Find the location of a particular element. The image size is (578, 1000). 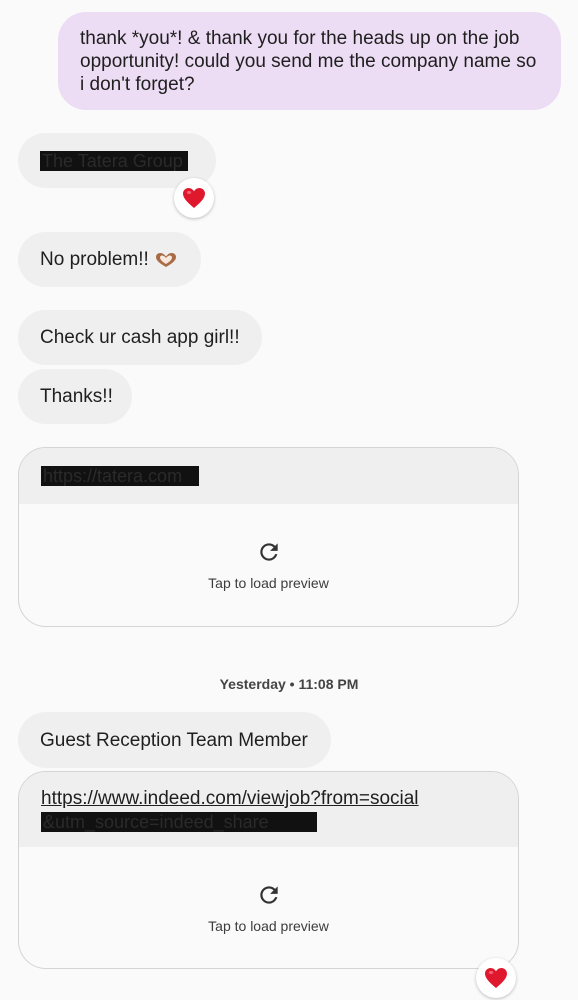

redacted-link: https://tatera.com is located at coordinates (120, 476).